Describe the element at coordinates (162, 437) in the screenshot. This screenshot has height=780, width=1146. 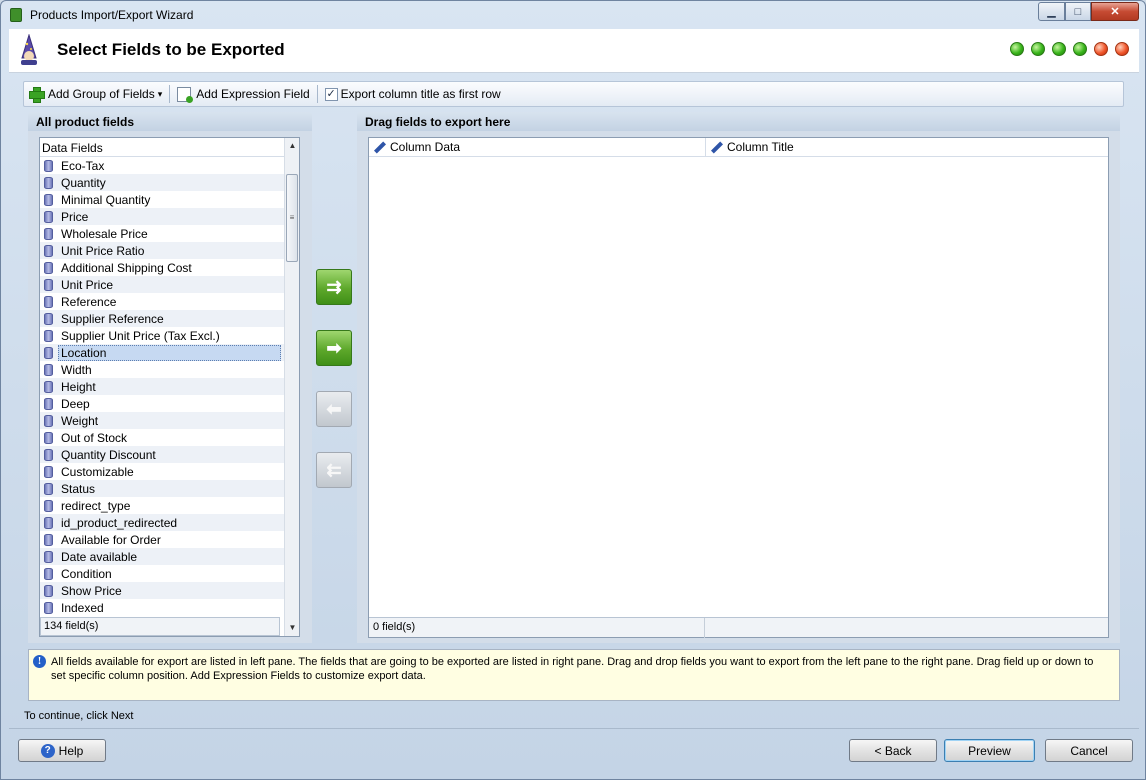
I see `list-item: Out of Stock` at that location.